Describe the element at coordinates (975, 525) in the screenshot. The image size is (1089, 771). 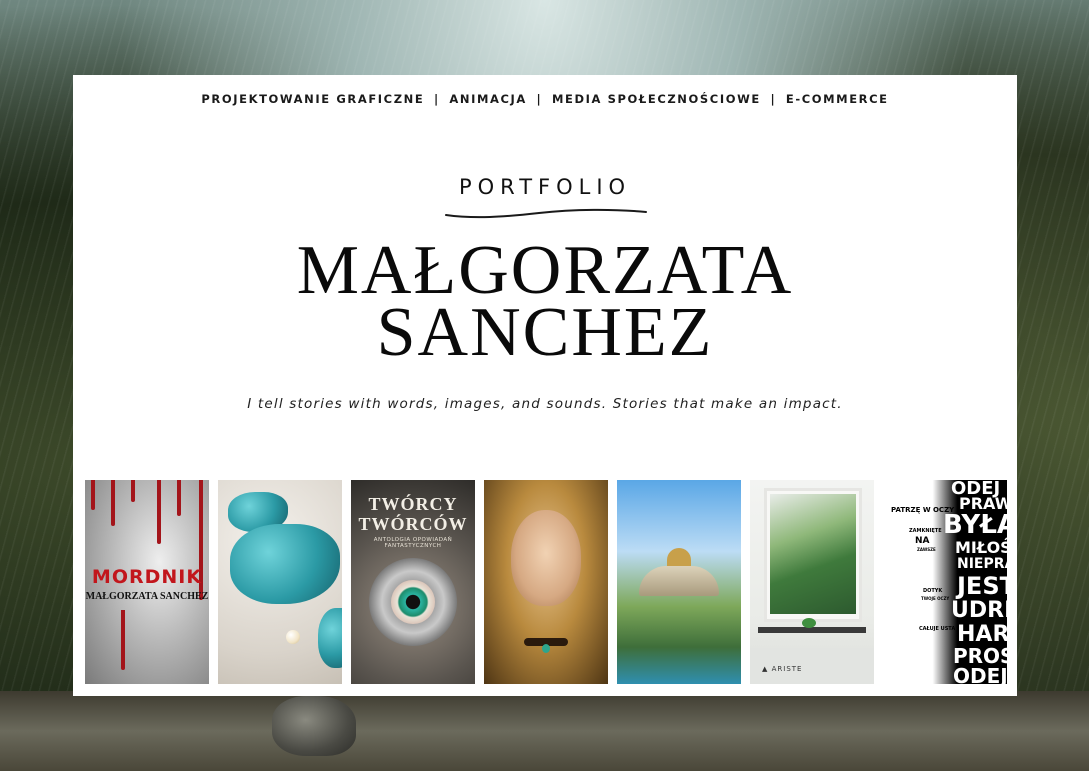
I see `typography-word: BYŁA` at that location.